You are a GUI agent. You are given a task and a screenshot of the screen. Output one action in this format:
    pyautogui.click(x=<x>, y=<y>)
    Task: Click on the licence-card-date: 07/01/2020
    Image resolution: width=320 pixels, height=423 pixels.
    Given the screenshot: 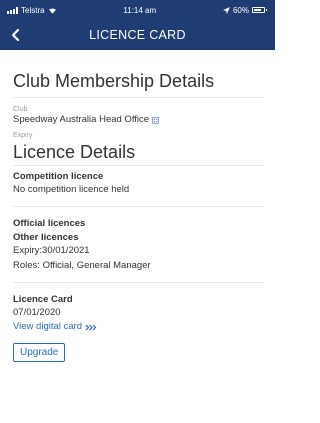 What is the action you would take?
    pyautogui.click(x=37, y=312)
    